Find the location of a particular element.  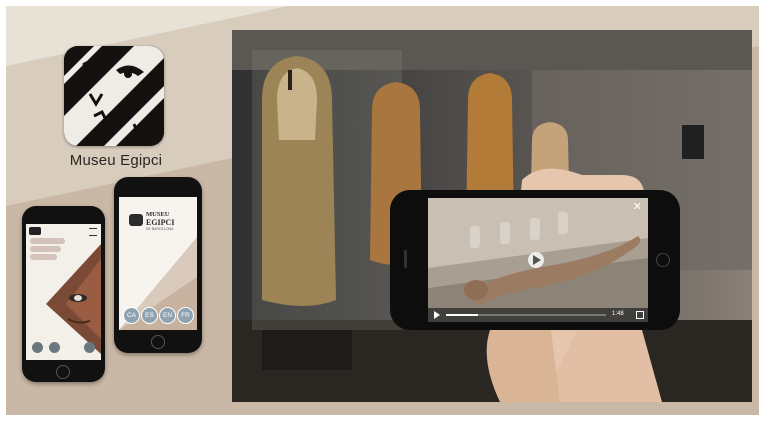

lang-button-fr: FR is located at coordinates (185, 315).